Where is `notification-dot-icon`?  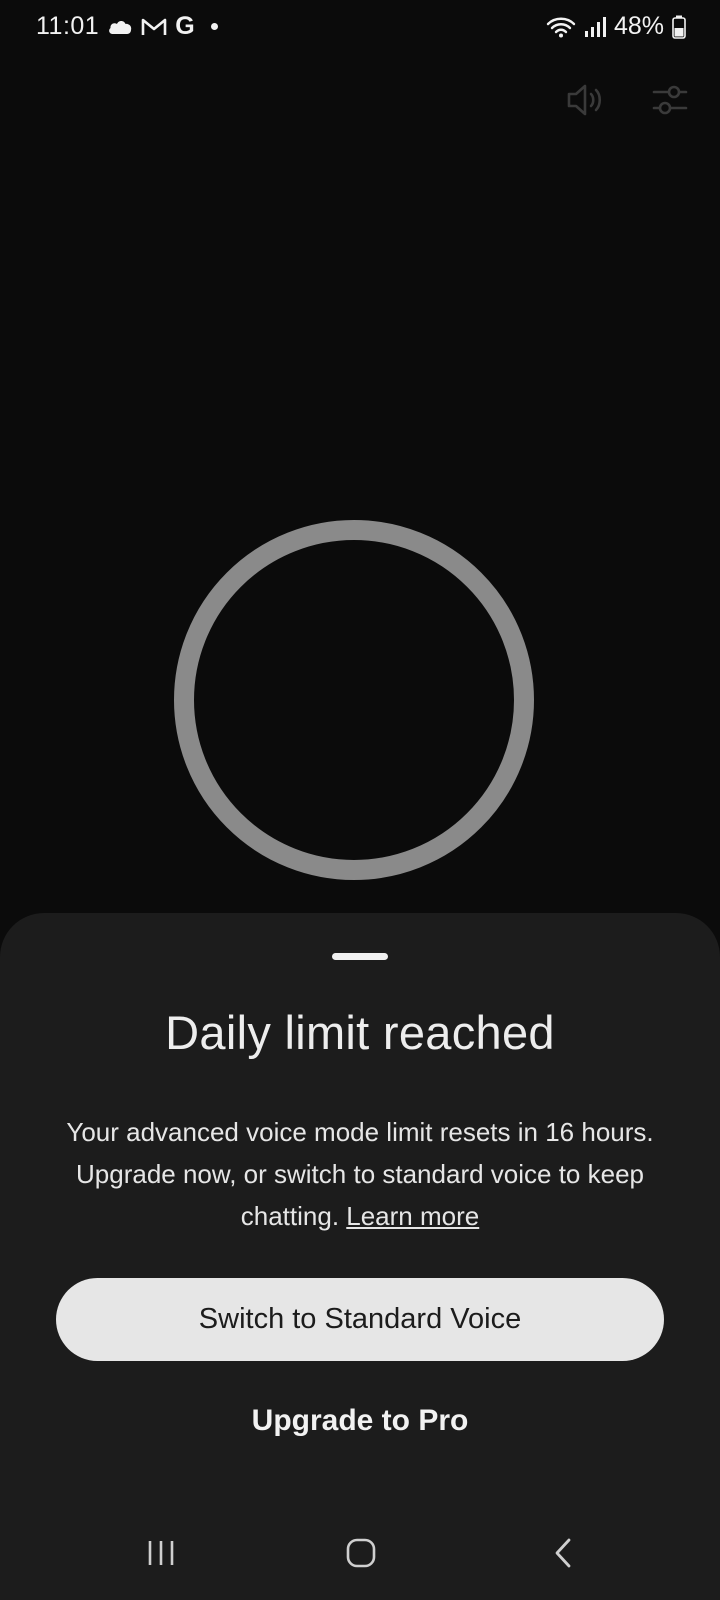 notification-dot-icon is located at coordinates (214, 26).